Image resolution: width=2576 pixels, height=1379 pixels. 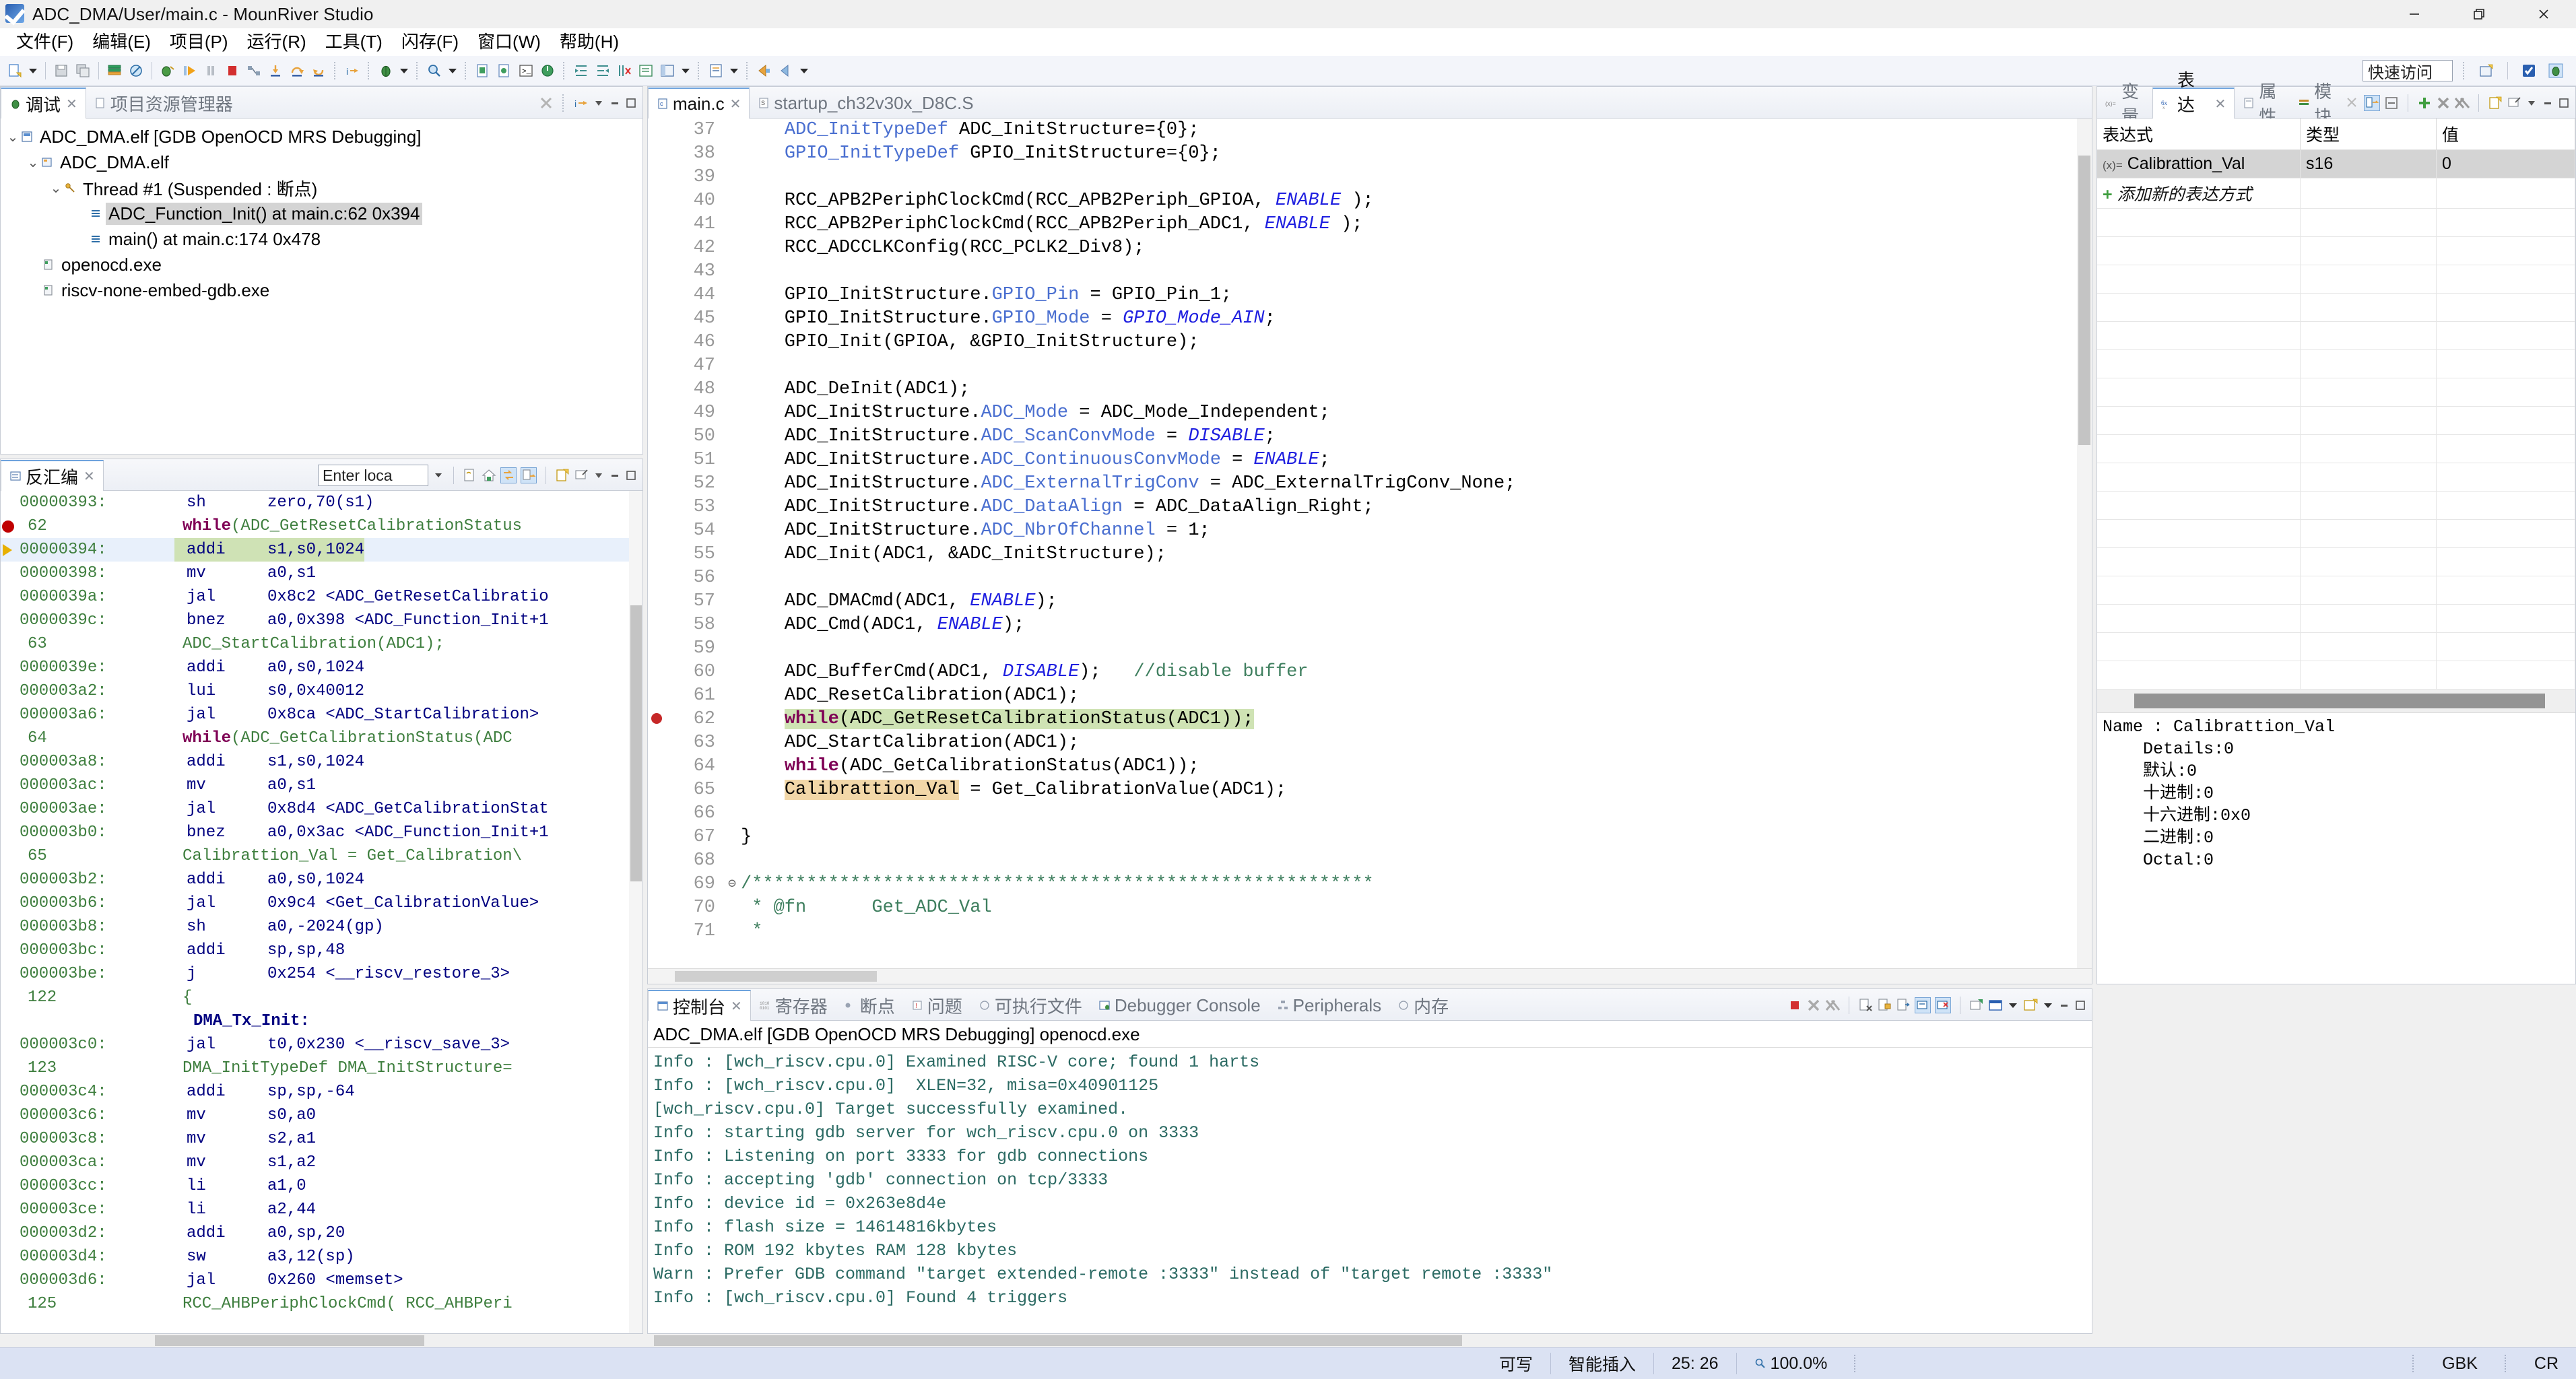 I want to click on show-source-icon, so click(x=470, y=475).